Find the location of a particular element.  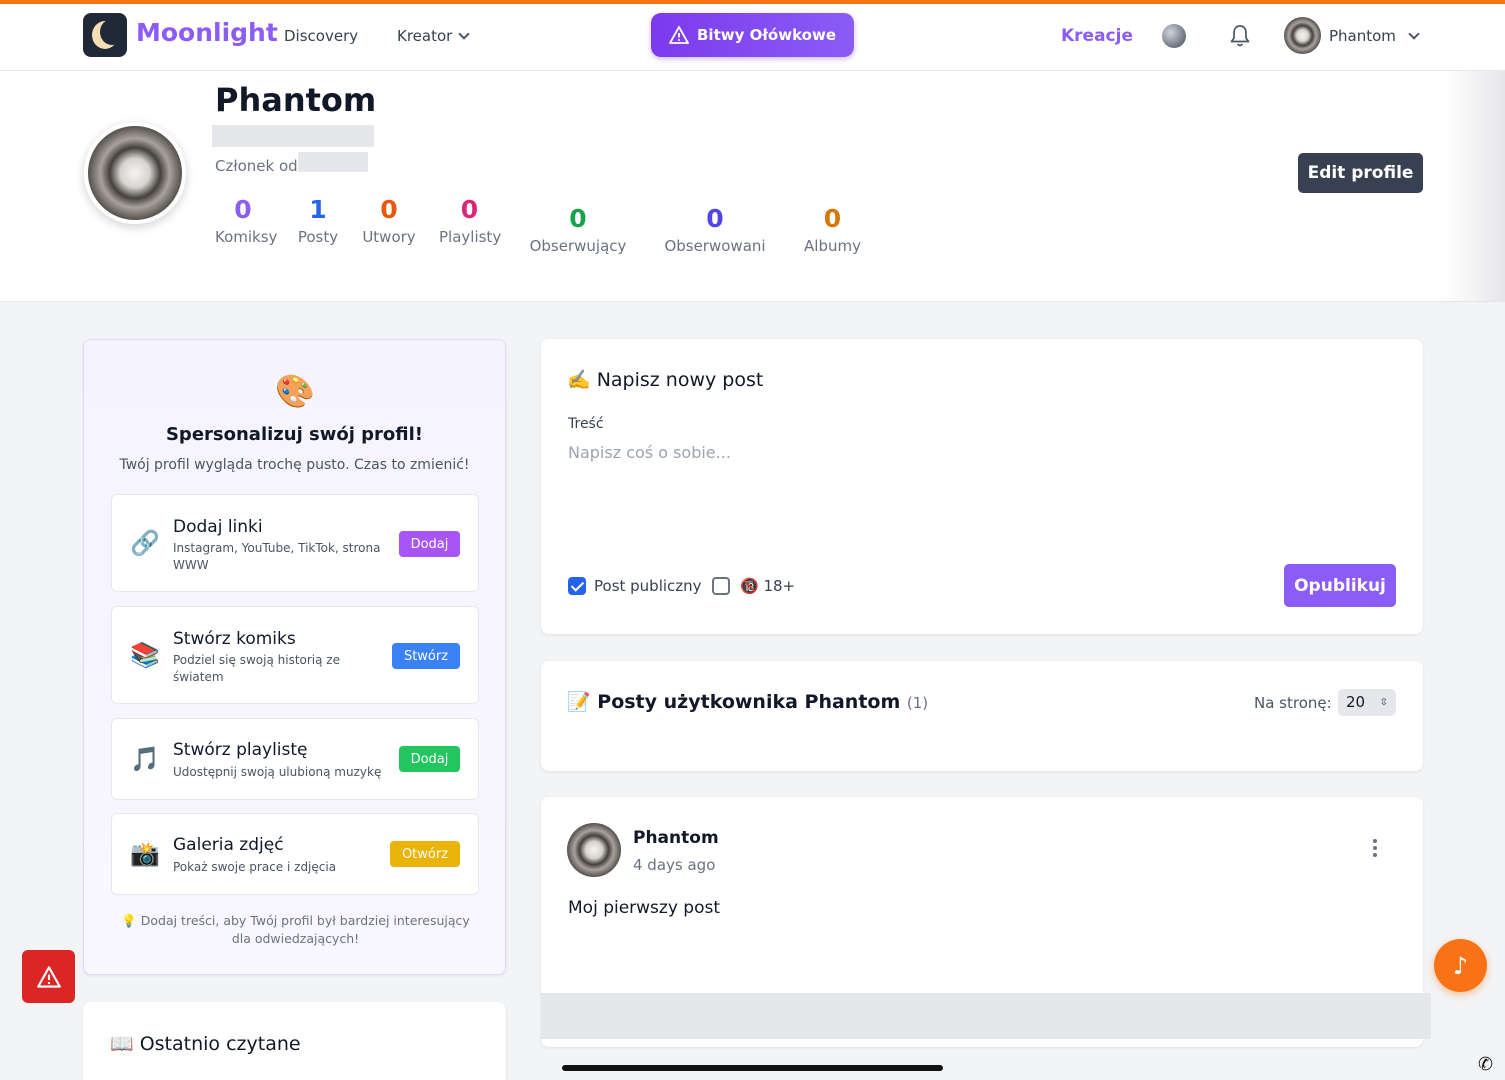

item-title: Dodaj linki is located at coordinates (218, 527).